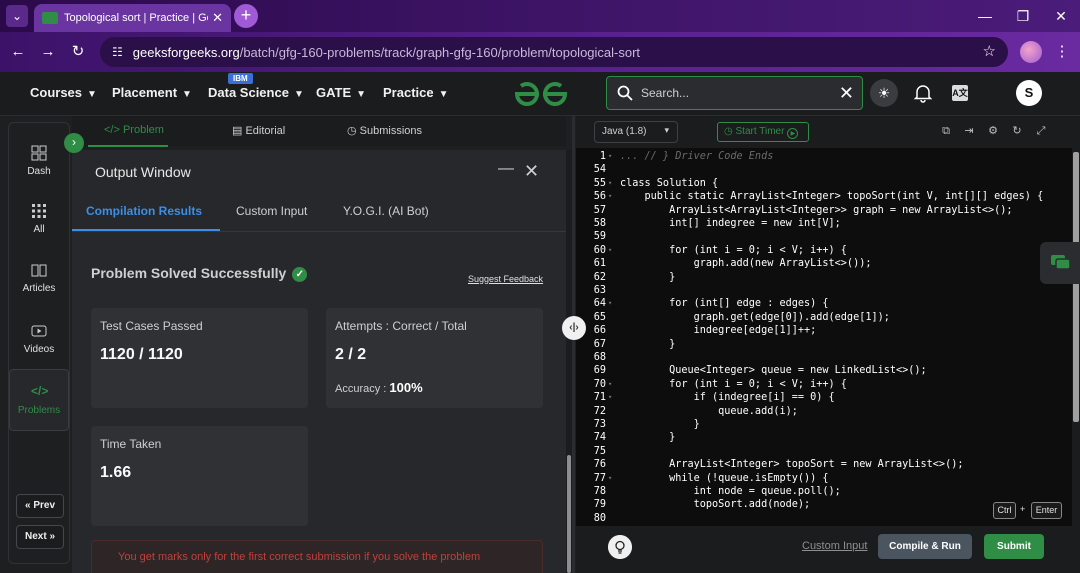  Describe the element at coordinates (1029, 93) in the screenshot. I see `user-avatar: S` at that location.